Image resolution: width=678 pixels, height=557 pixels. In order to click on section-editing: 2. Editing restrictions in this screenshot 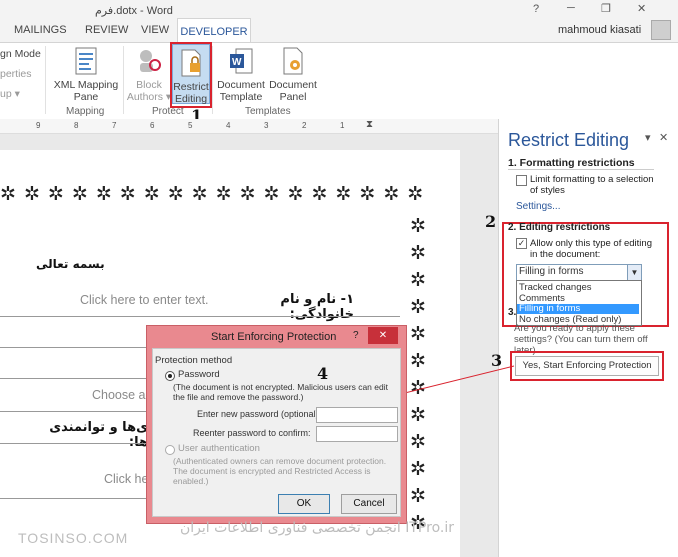, I will do `click(559, 227)`.